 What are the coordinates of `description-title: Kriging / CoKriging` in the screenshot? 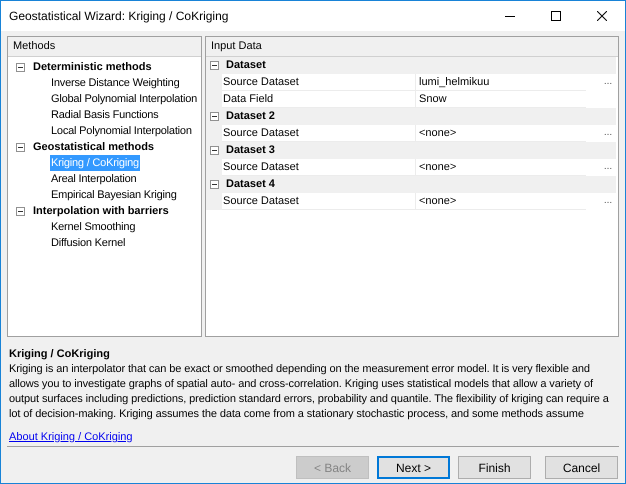 It's located at (60, 354).